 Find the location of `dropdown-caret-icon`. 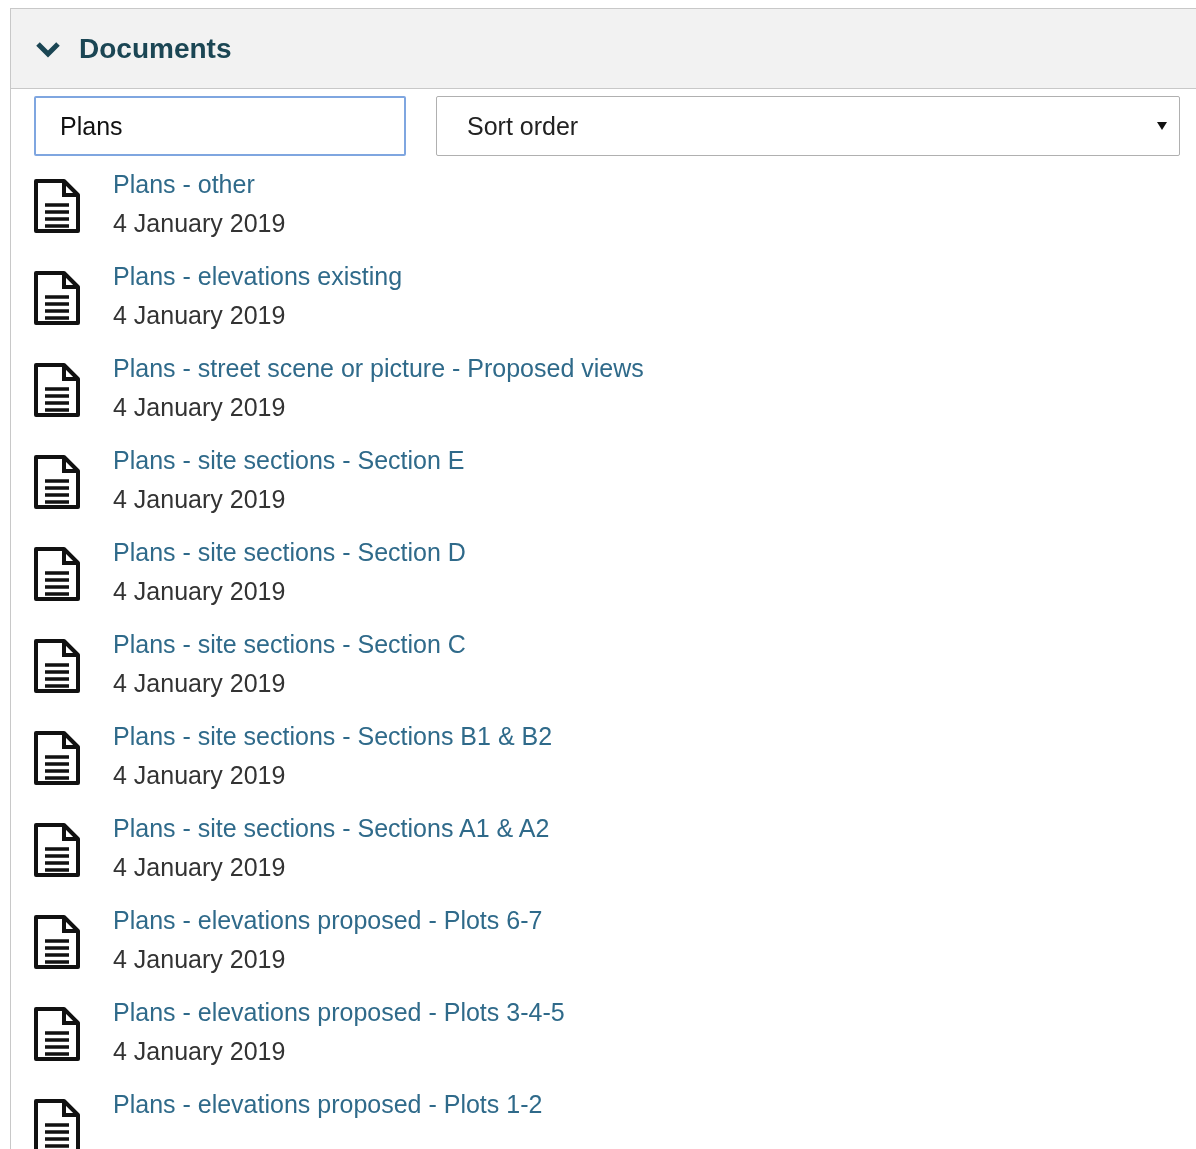

dropdown-caret-icon is located at coordinates (1162, 126).